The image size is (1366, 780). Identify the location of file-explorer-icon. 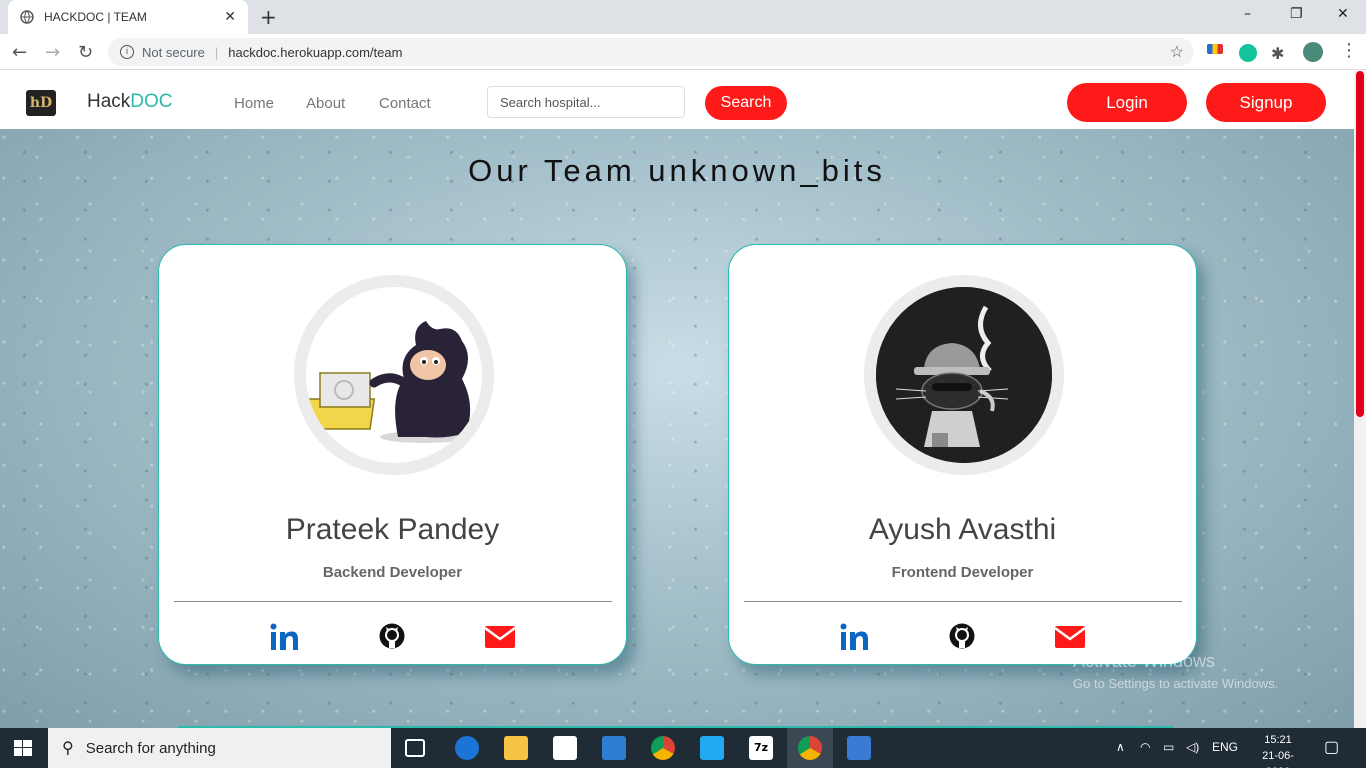
(516, 748).